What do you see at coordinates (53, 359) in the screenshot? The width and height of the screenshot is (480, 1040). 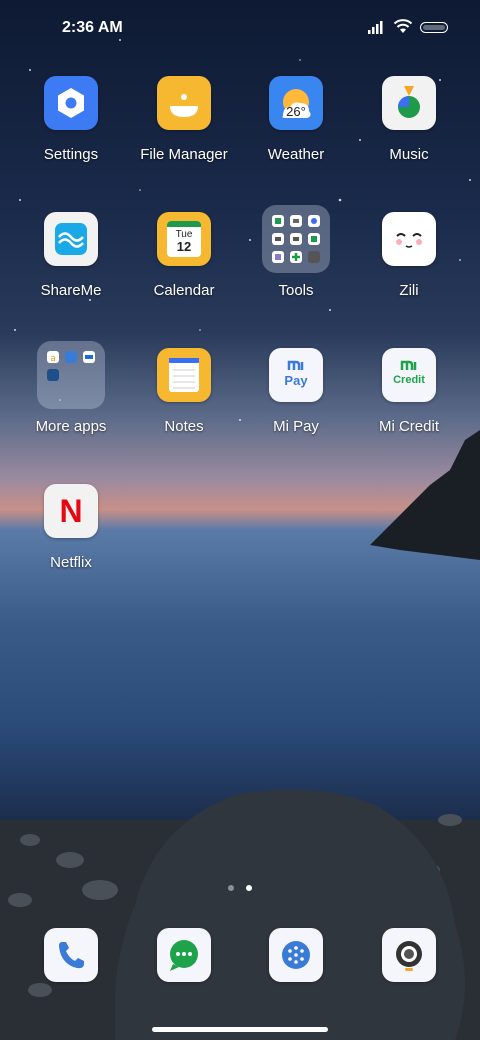 I see `svg-text: a` at bounding box center [53, 359].